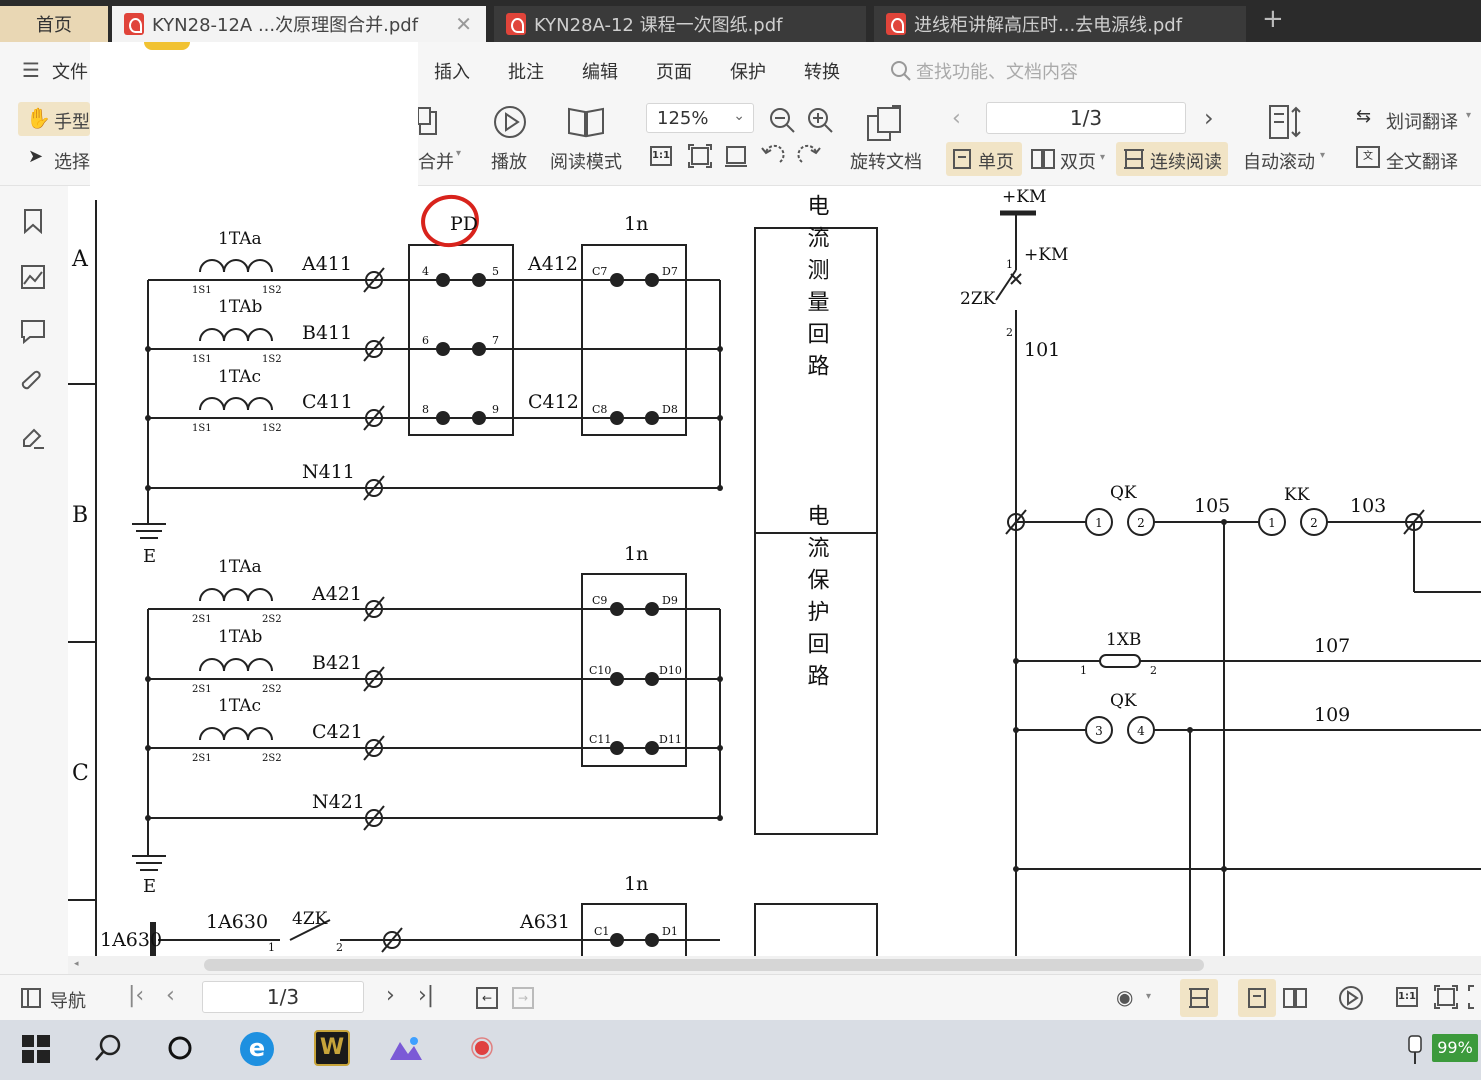 This screenshot has width=1481, height=1080. What do you see at coordinates (1123, 640) in the screenshot?
I see `switch-label: 1XB` at bounding box center [1123, 640].